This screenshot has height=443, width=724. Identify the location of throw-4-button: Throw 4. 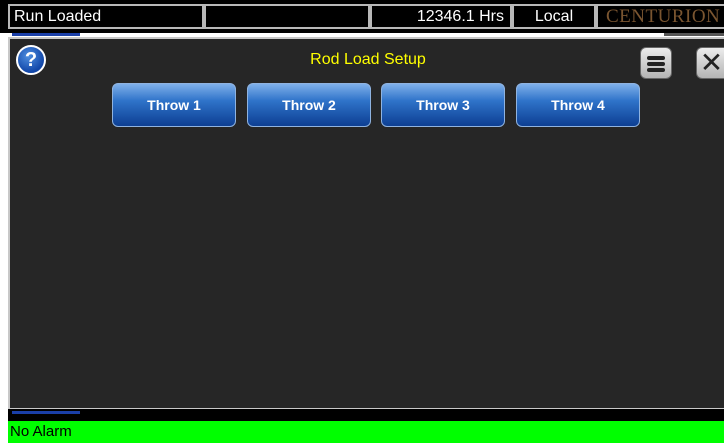
(578, 105).